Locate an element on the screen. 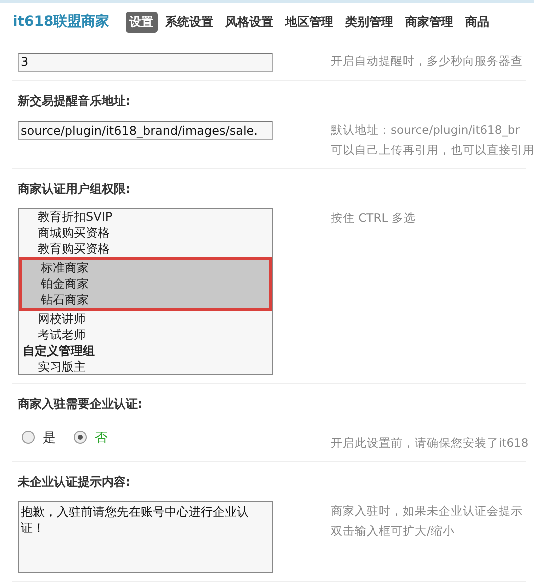 This screenshot has height=586, width=534. nav-tab: 类别管理 is located at coordinates (370, 22).